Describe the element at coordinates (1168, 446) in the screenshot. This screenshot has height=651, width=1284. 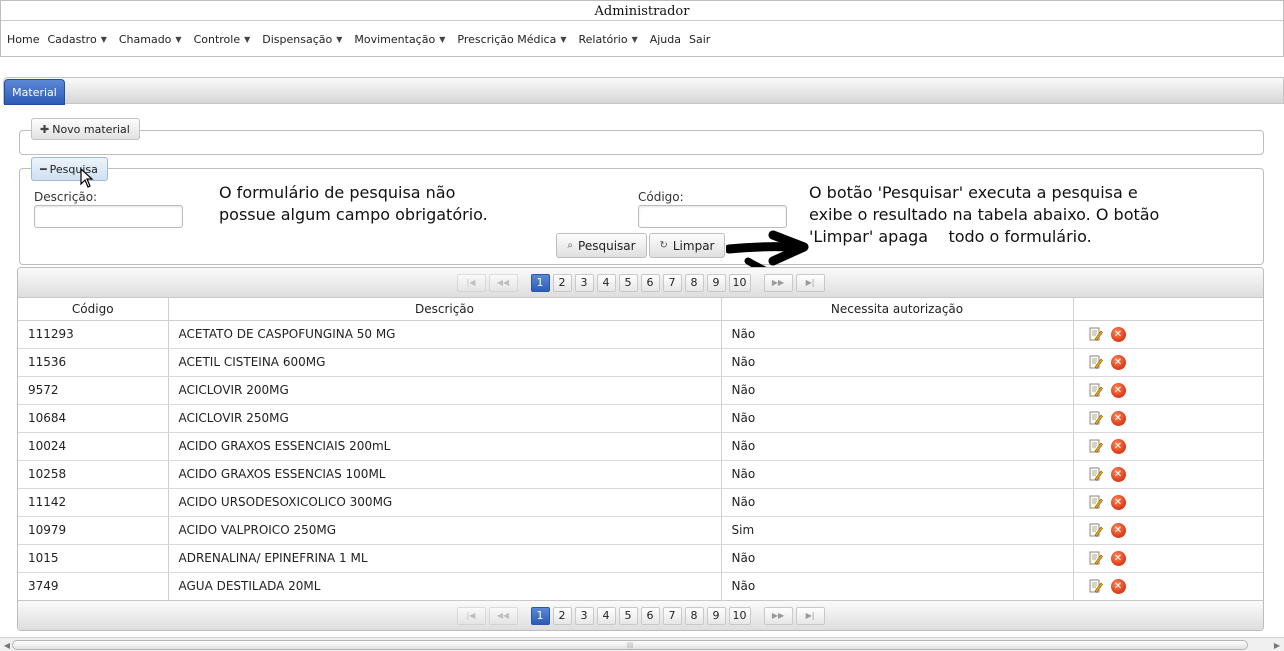
I see `cell-actions: ✕` at that location.